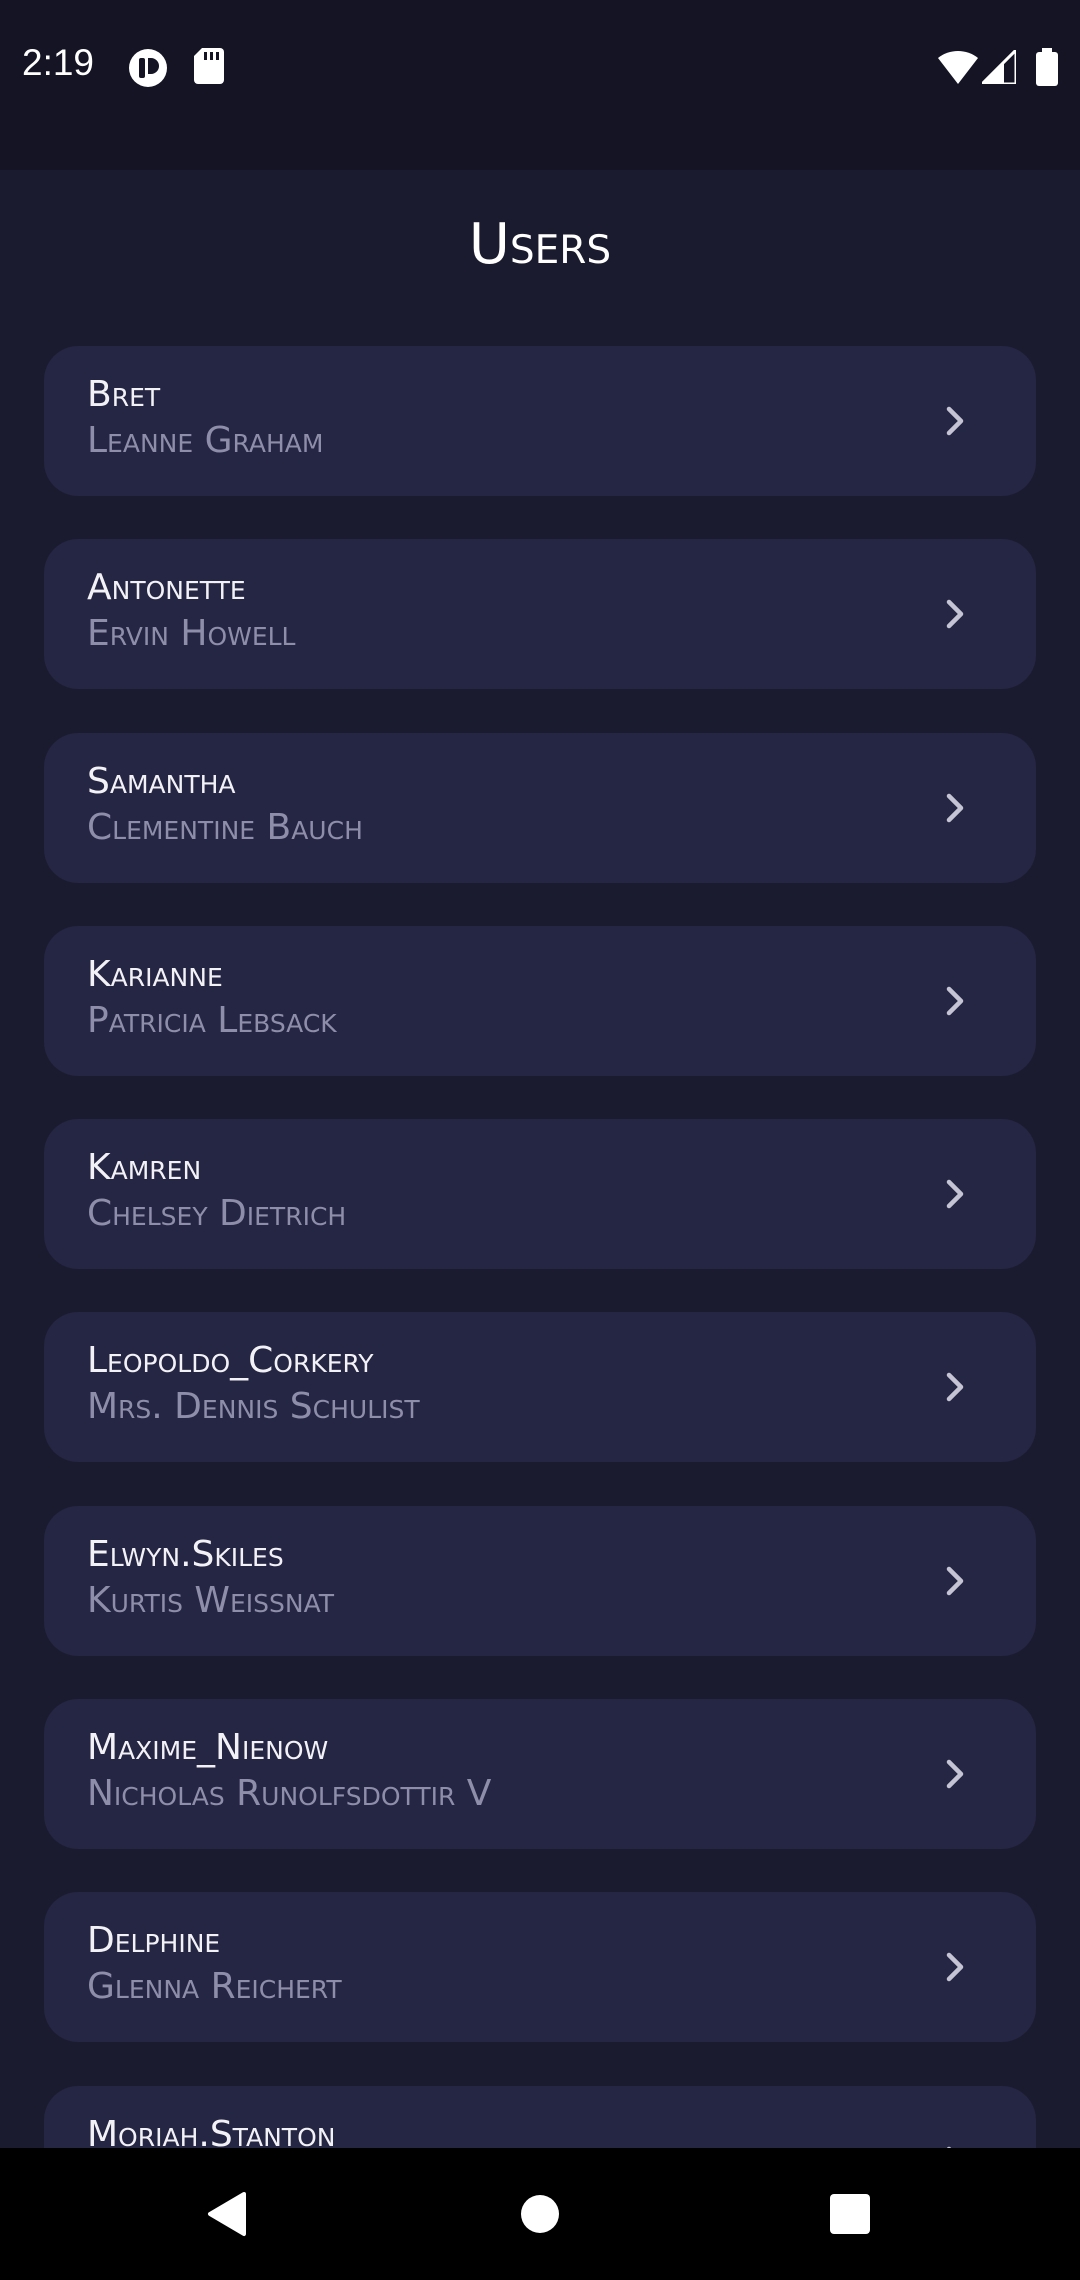 The image size is (1080, 2280). What do you see at coordinates (998, 67) in the screenshot?
I see `cellular-signal-icon` at bounding box center [998, 67].